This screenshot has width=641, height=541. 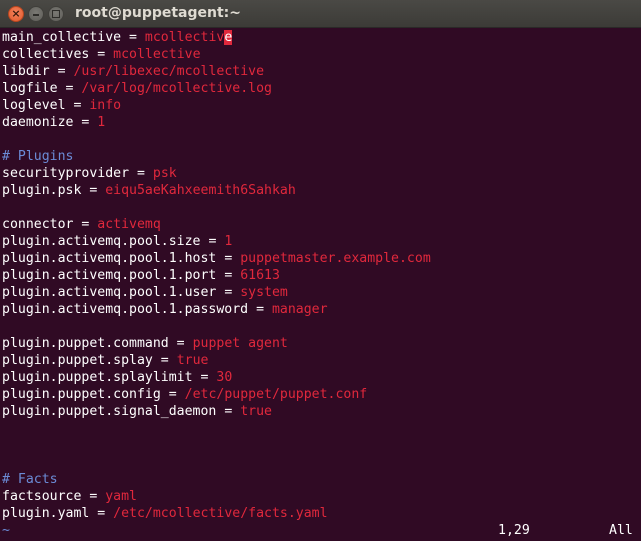 I want to click on config-value: system, so click(x=264, y=292).